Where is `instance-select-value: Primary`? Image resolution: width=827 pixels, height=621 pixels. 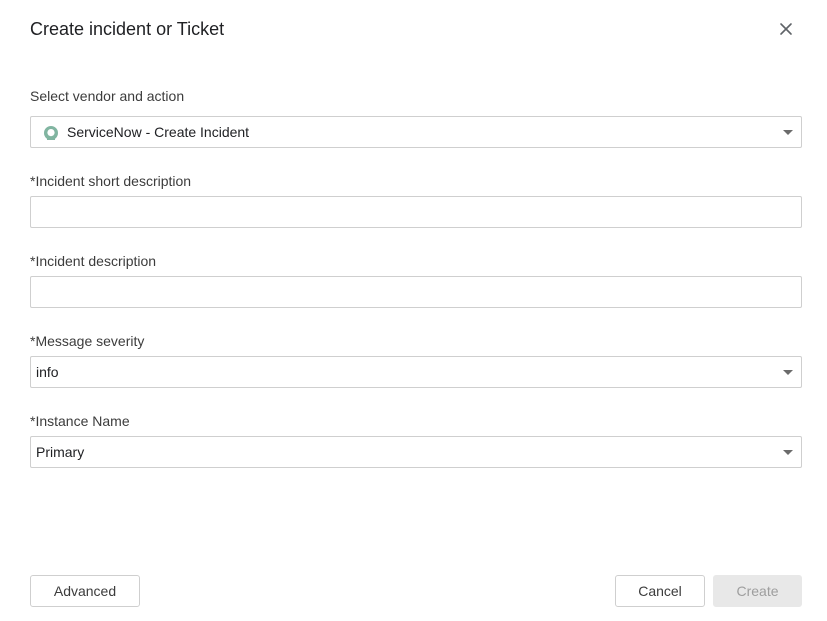
instance-select-value: Primary is located at coordinates (60, 452).